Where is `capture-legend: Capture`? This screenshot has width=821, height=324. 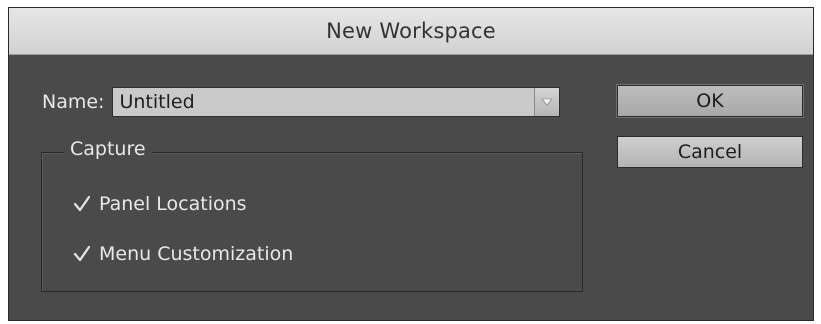
capture-legend: Capture is located at coordinates (108, 149).